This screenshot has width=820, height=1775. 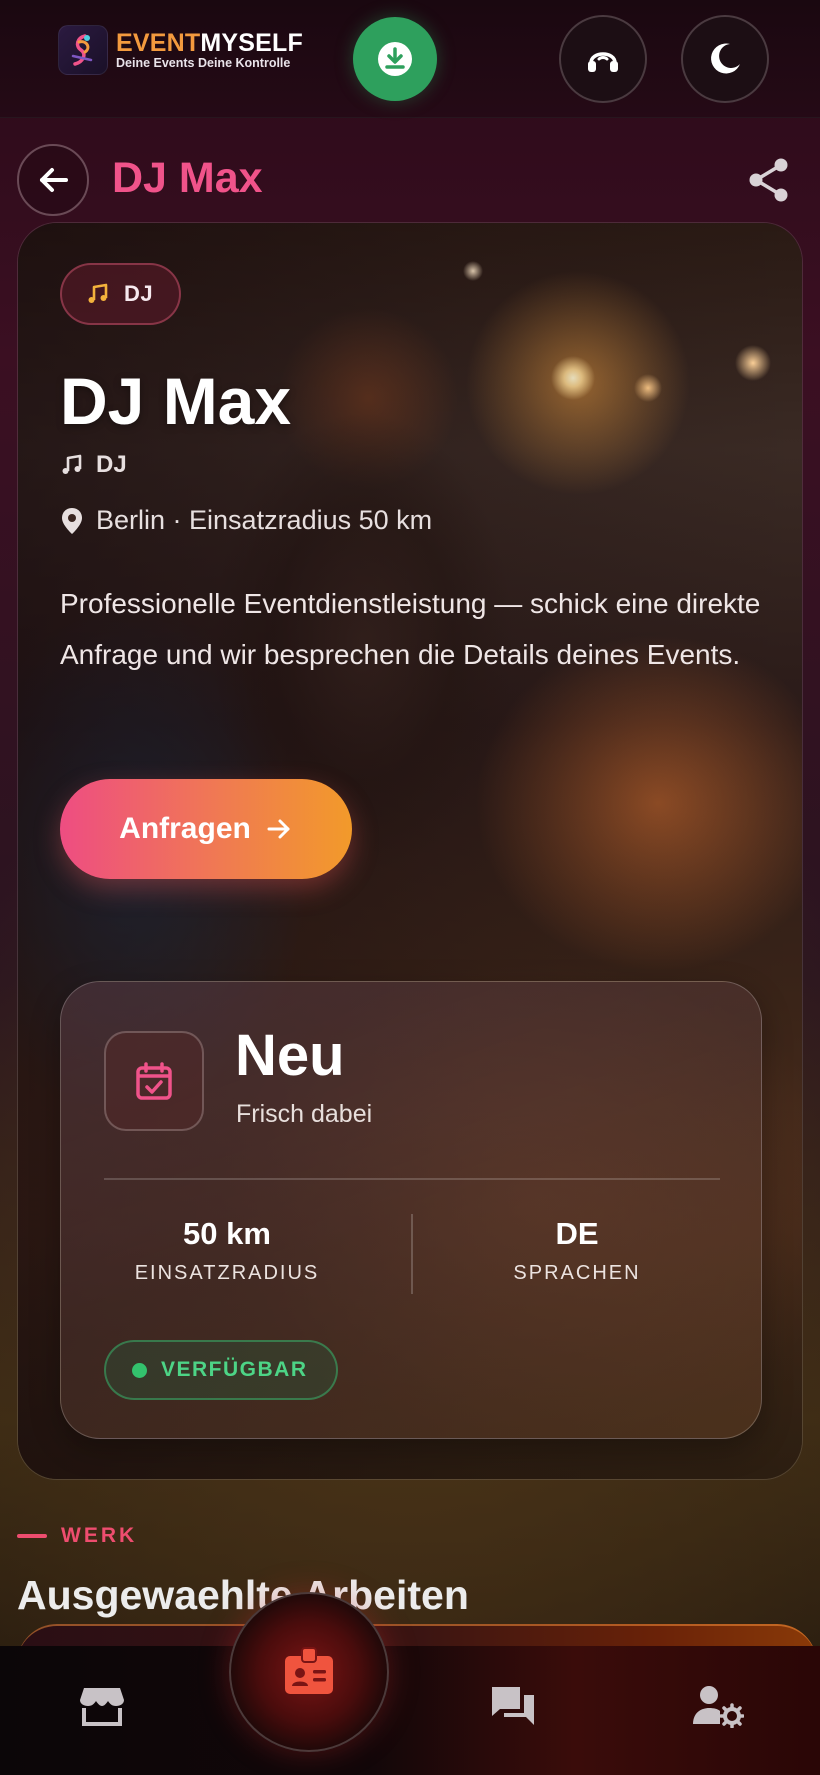 I want to click on bottom-navigation, so click(x=410, y=1710).